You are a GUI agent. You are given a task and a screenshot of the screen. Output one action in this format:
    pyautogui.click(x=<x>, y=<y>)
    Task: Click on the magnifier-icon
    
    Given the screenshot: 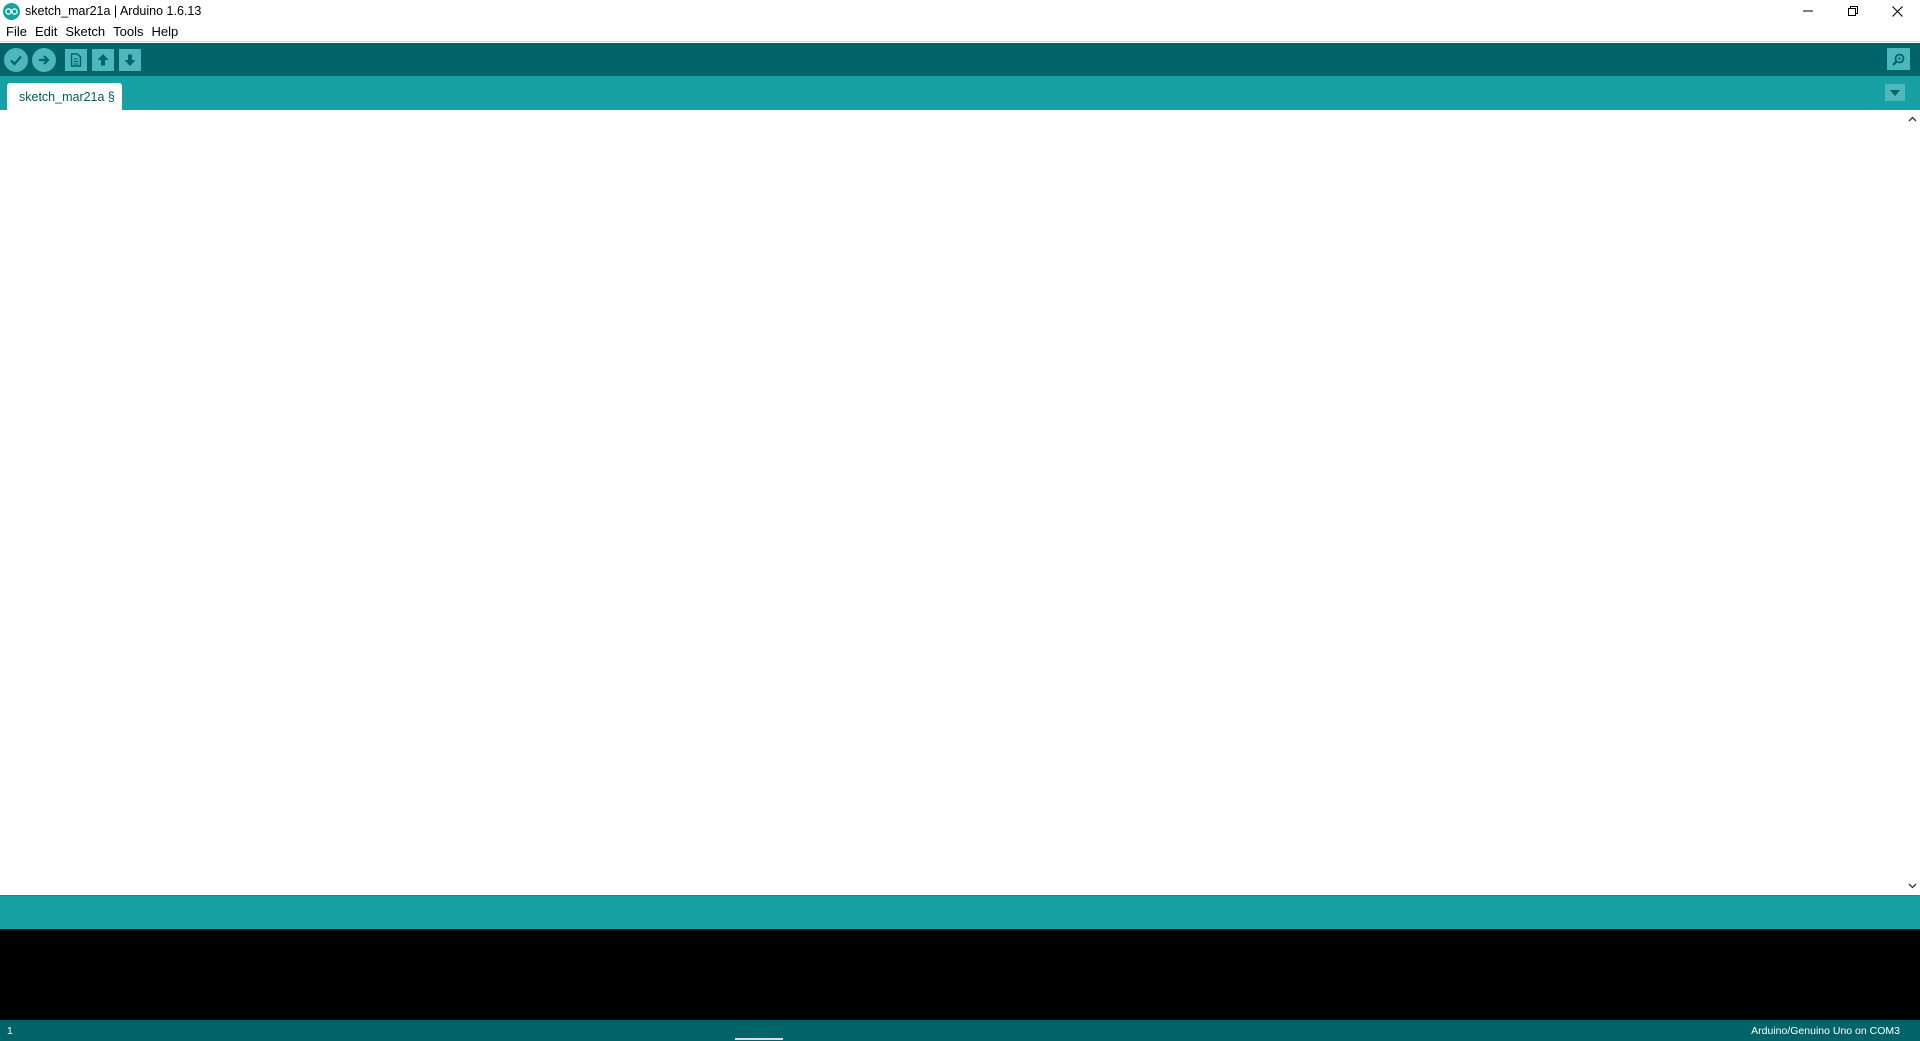 What is the action you would take?
    pyautogui.click(x=1898, y=59)
    